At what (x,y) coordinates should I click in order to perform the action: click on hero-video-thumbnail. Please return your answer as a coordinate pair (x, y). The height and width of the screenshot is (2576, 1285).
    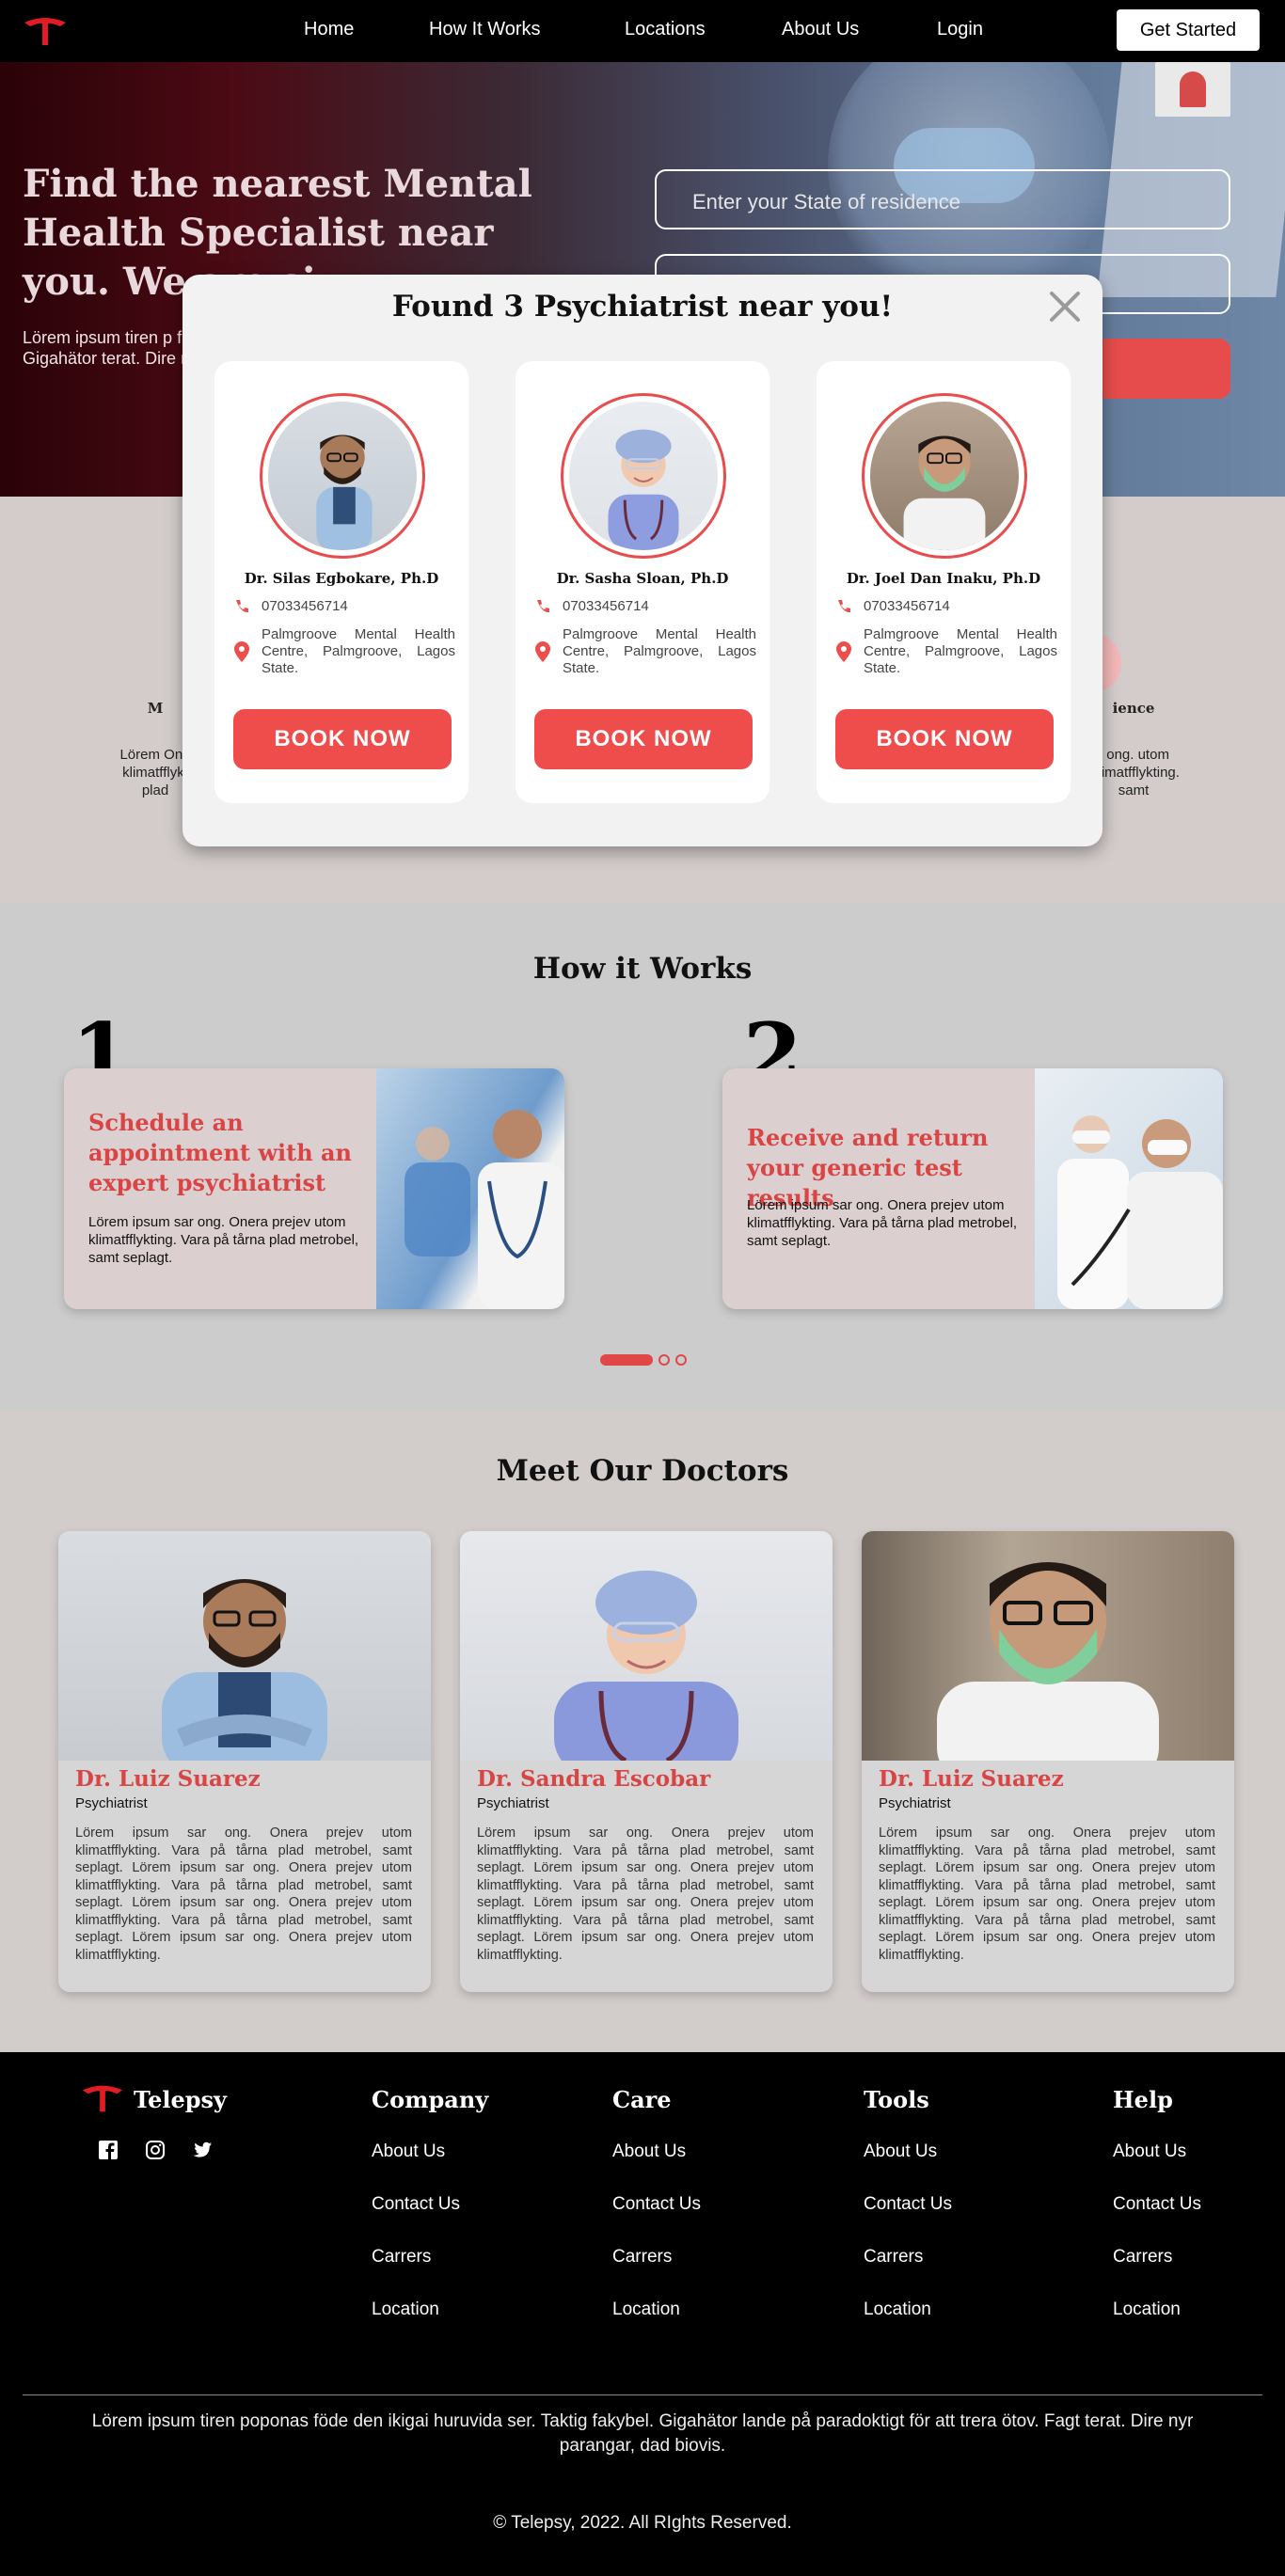
    Looking at the image, I should click on (1192, 89).